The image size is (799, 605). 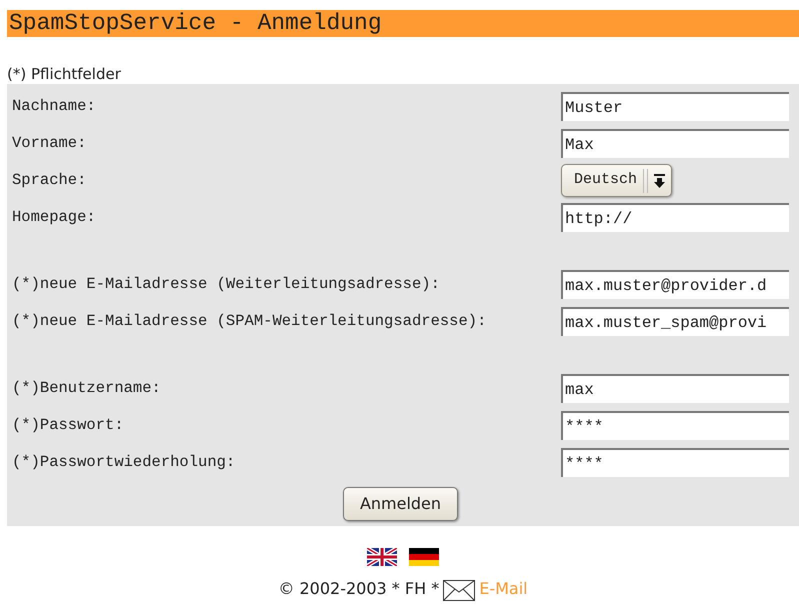 I want to click on field-label: (*)neue E-Mailadresse (Weiterleitungsadresse):, so click(x=226, y=284).